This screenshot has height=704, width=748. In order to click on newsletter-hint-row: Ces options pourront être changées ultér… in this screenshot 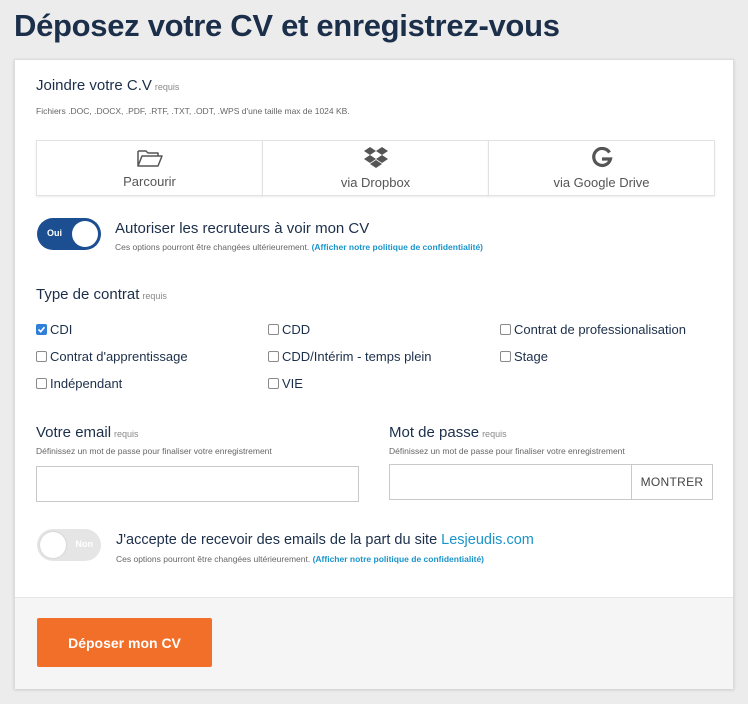, I will do `click(300, 559)`.